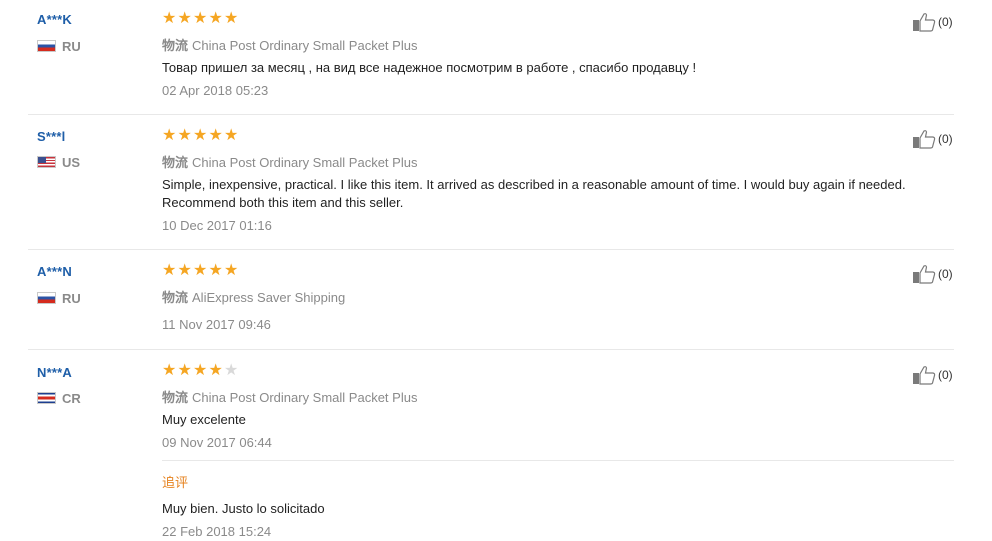 The width and height of the screenshot is (992, 541). What do you see at coordinates (54, 372) in the screenshot?
I see `reviewer-name: N***A` at bounding box center [54, 372].